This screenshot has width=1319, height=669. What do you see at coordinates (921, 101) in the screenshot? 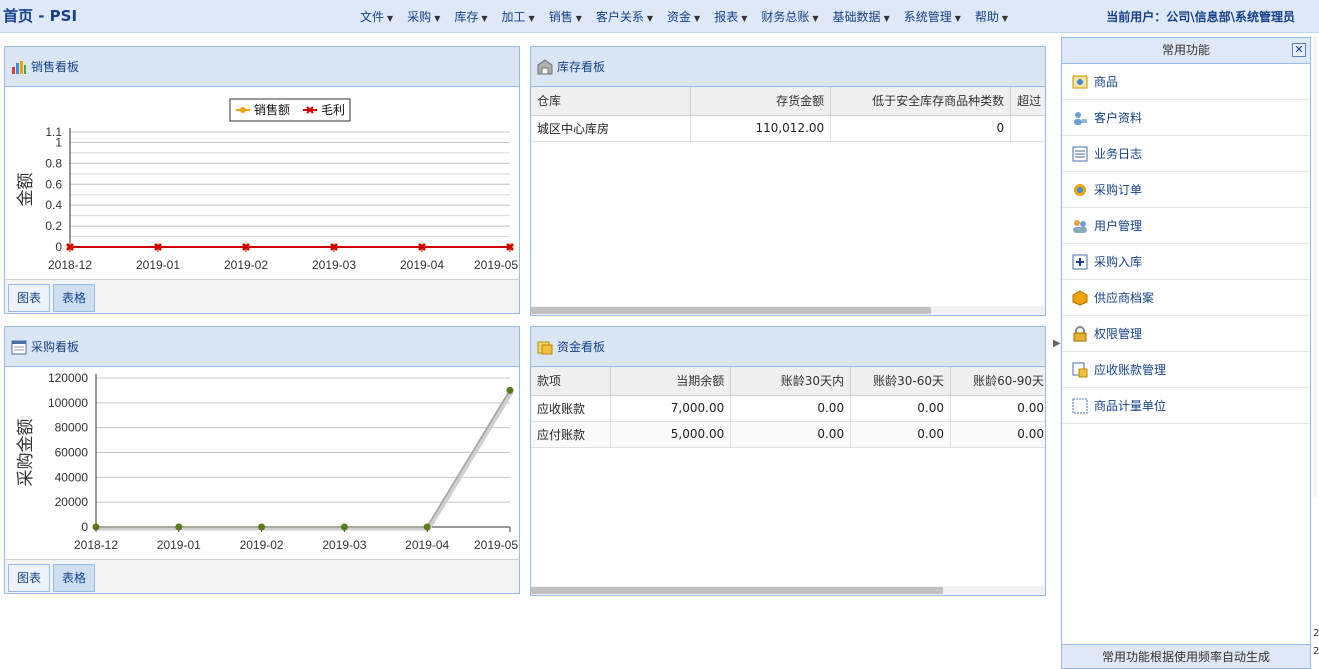
I see `column-header: 低于安全库存商品种类数` at bounding box center [921, 101].